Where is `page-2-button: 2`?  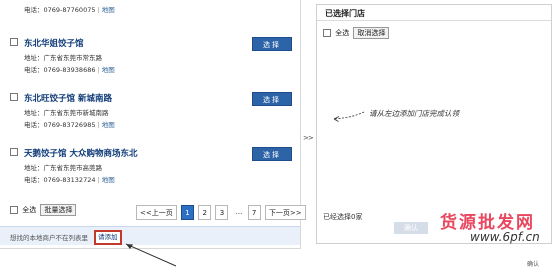 page-2-button: 2 is located at coordinates (205, 212).